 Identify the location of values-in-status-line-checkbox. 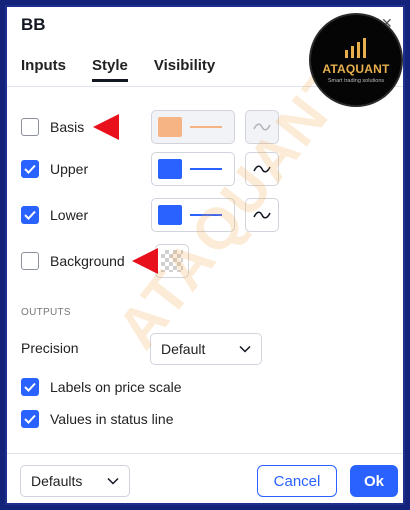
(30, 419).